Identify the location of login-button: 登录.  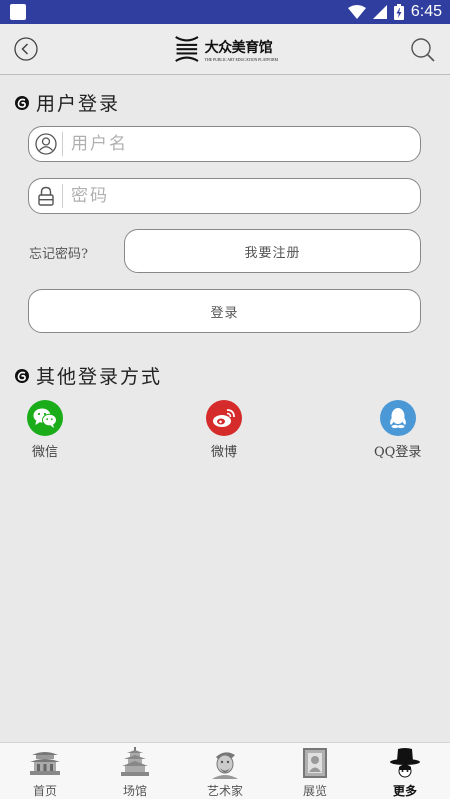
(224, 311).